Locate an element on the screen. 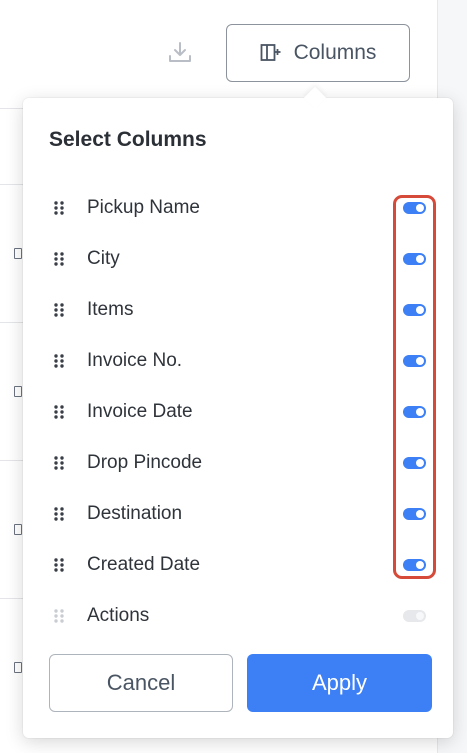 The height and width of the screenshot is (753, 467). column-item-pickup-name: Pickup Name is located at coordinates (238, 207).